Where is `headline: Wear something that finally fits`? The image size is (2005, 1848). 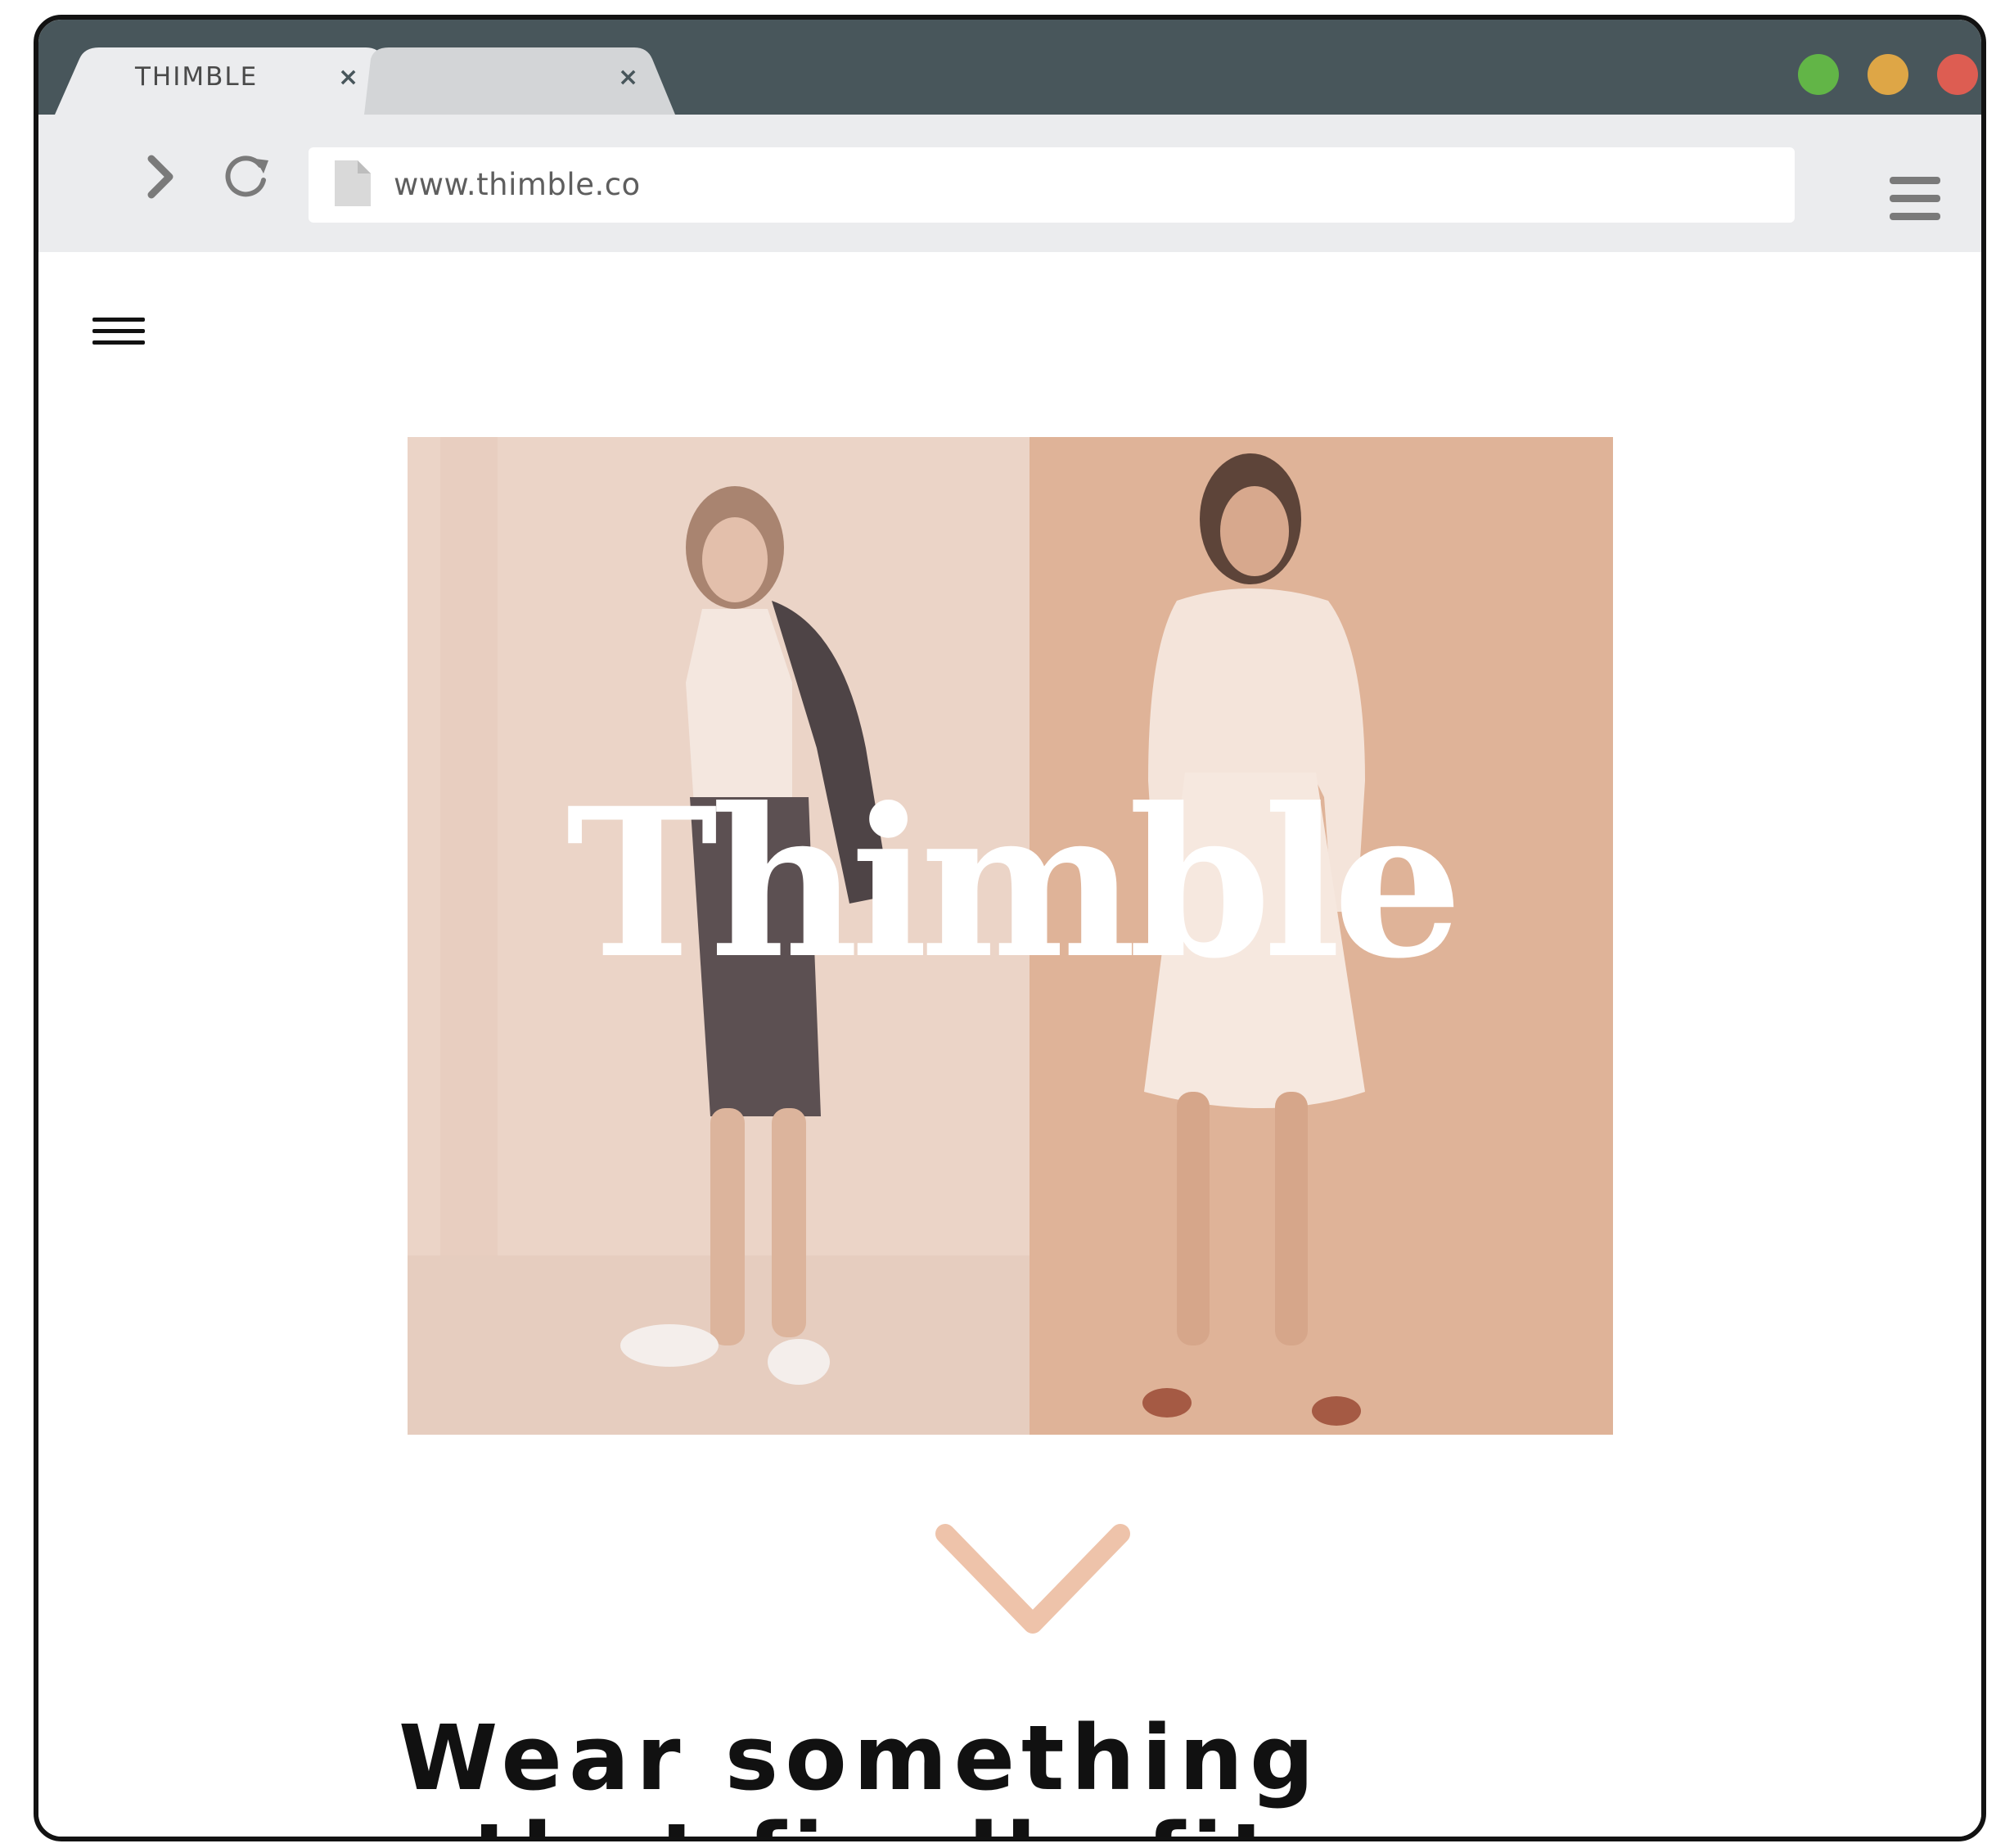 headline: Wear something that finally fits is located at coordinates (869, 1771).